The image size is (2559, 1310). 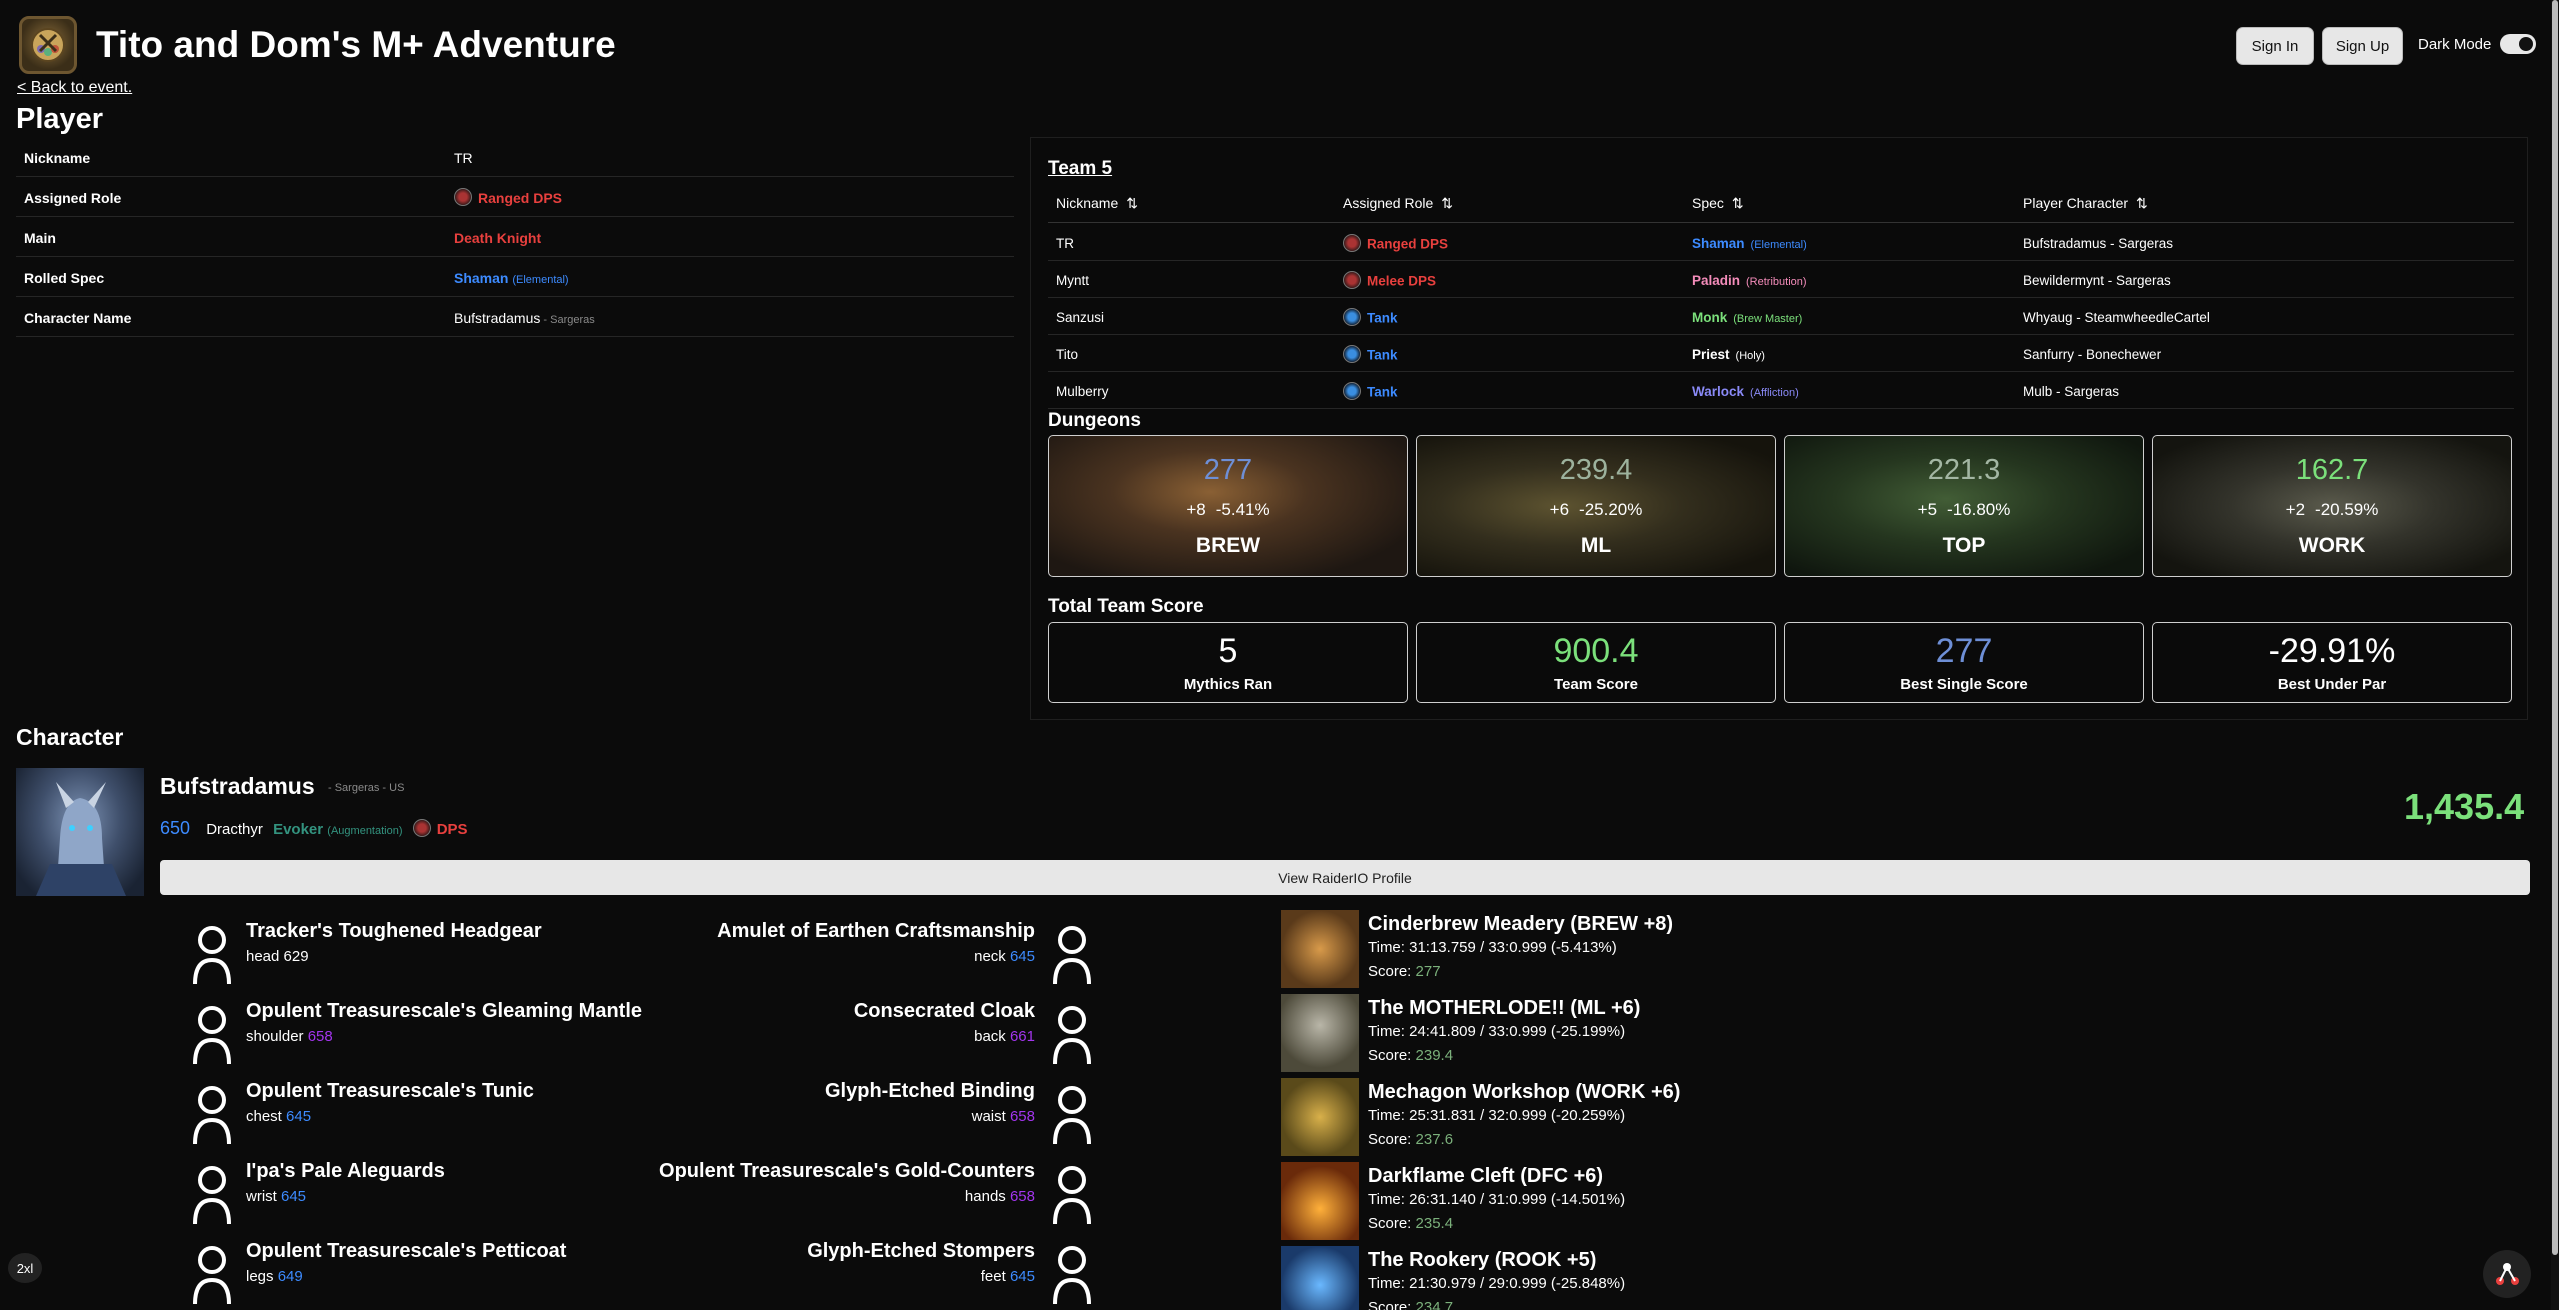 I want to click on player-row-nickname: Nickname TR, so click(x=515, y=157).